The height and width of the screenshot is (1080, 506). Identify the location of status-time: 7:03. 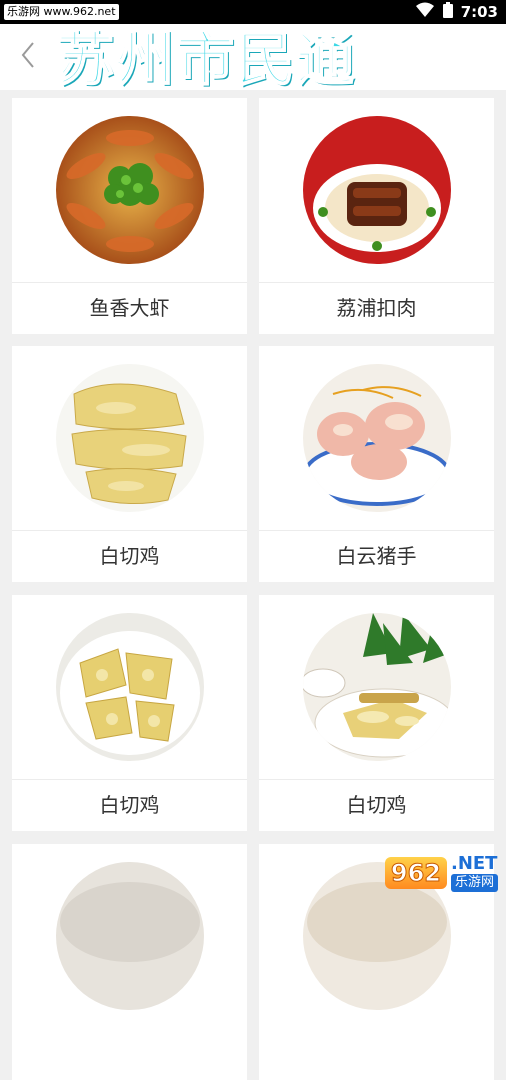
(479, 12).